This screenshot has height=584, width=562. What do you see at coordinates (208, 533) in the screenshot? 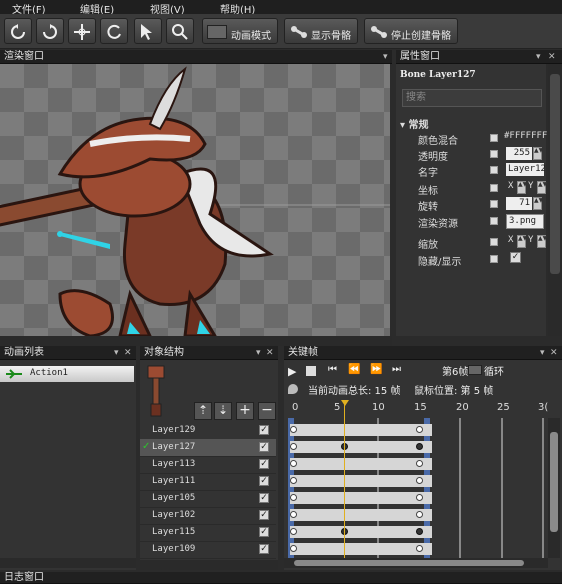
I see `layer-row: Layer115 ✓` at bounding box center [208, 533].